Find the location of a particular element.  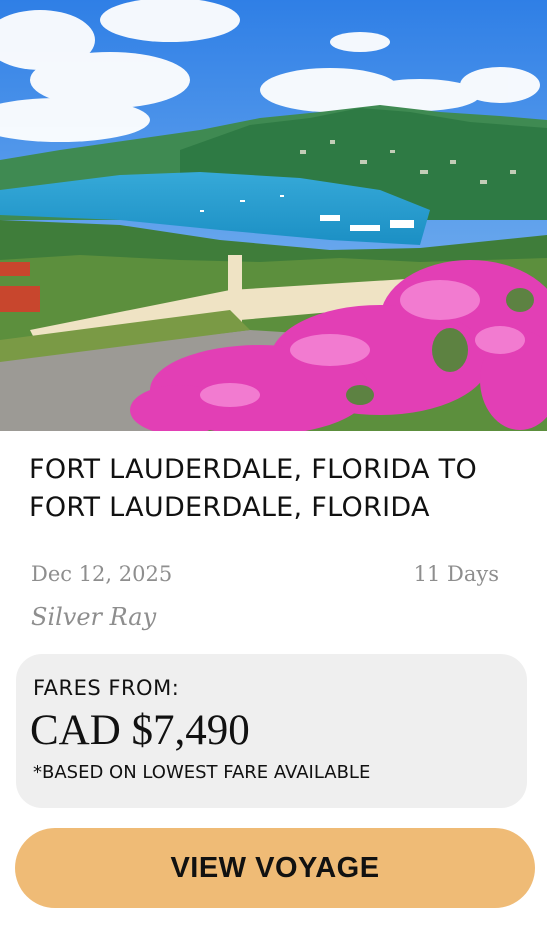

view-voyage-button: VIEW VOYAGE is located at coordinates (275, 868).